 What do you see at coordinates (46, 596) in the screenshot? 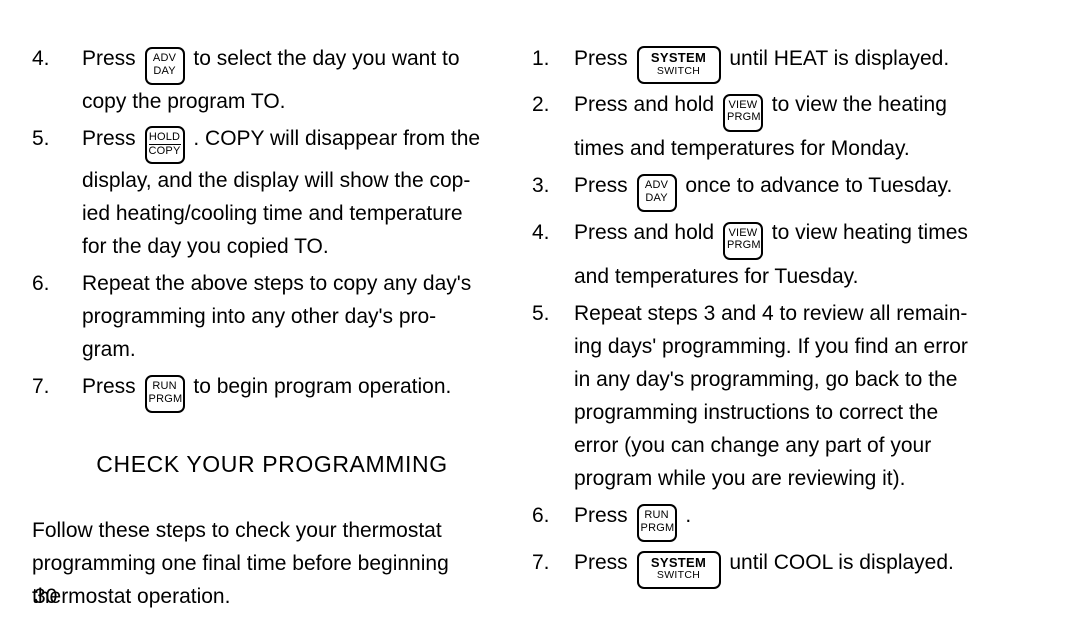
I see `page-number: 30` at bounding box center [46, 596].